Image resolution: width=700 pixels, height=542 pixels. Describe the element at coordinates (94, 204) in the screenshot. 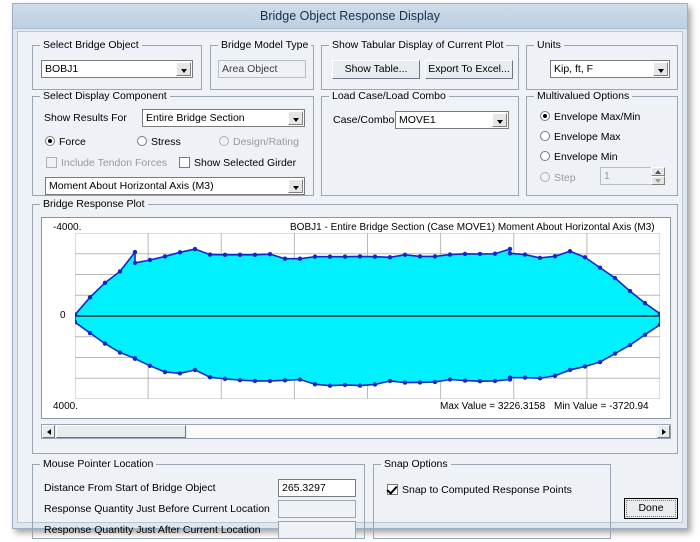

I see `group-label-bridge-response-plot: Bridge Response Plot` at that location.